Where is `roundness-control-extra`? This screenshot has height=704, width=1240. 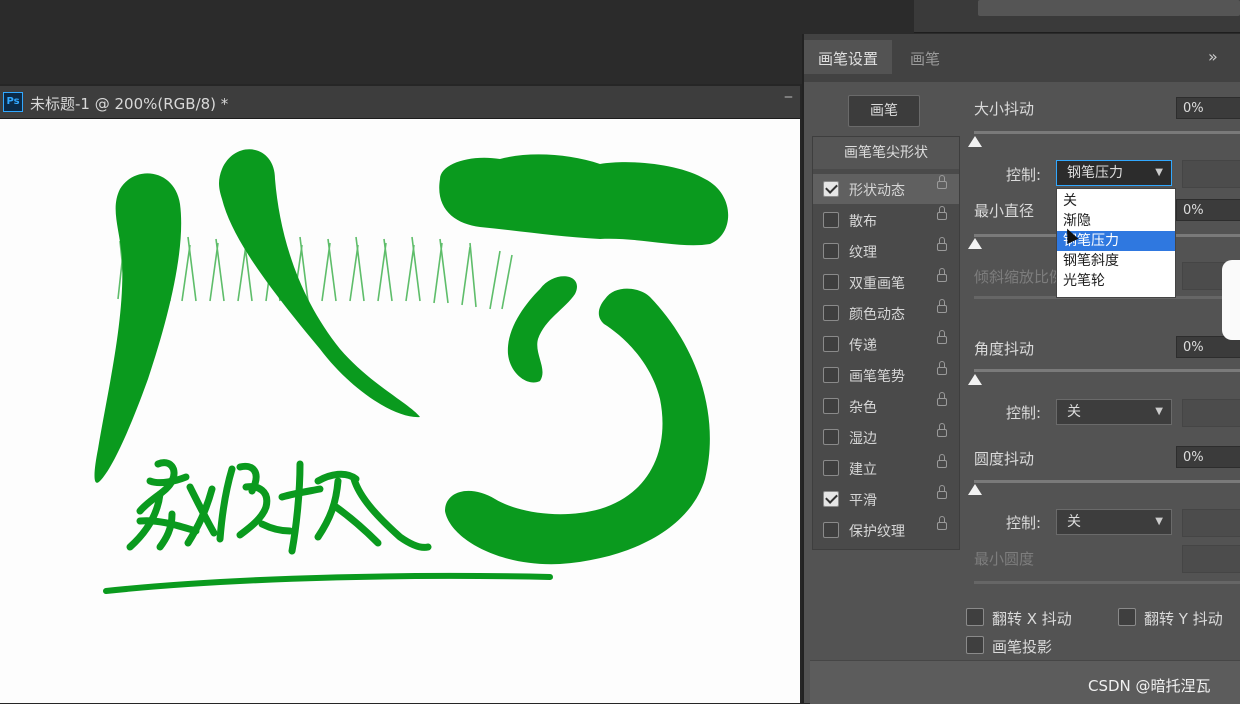 roundness-control-extra is located at coordinates (1211, 523).